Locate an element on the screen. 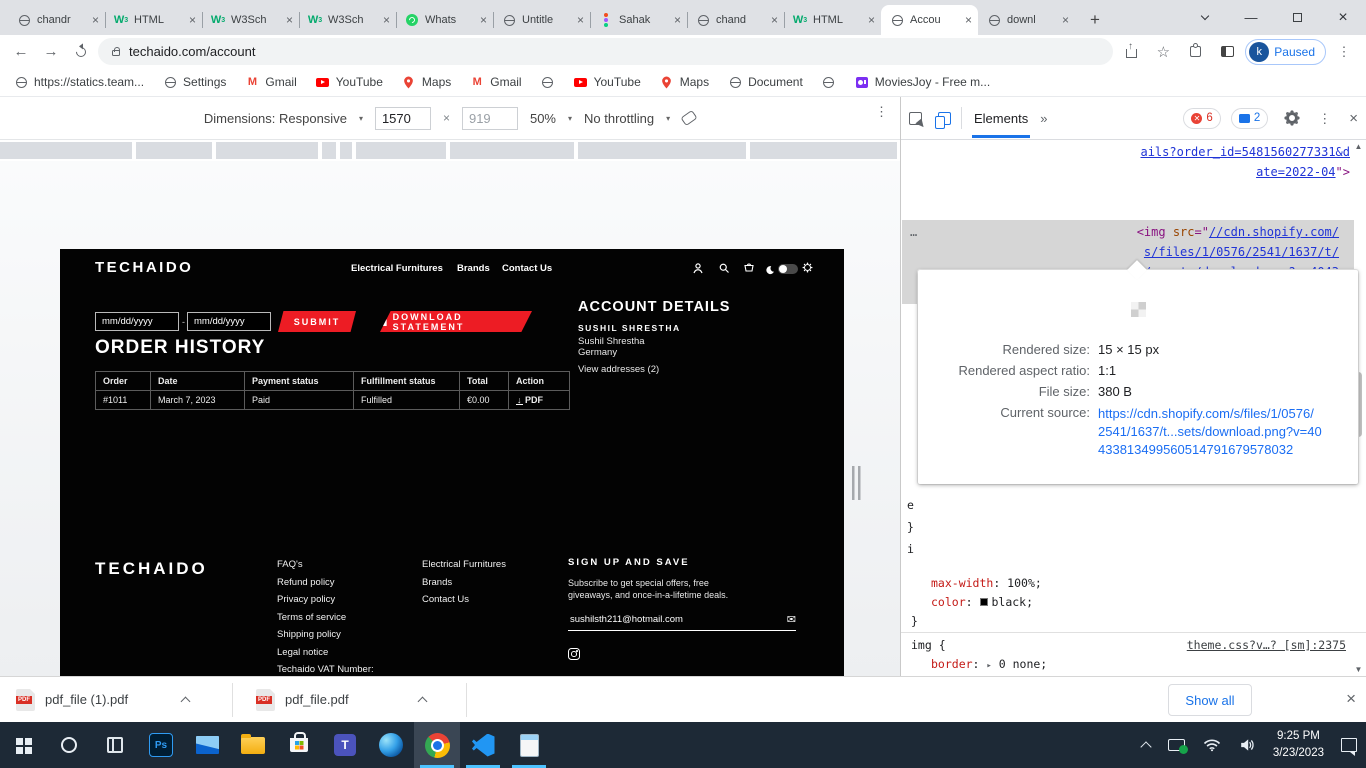  devtools-close-icon: × is located at coordinates (1353, 118).